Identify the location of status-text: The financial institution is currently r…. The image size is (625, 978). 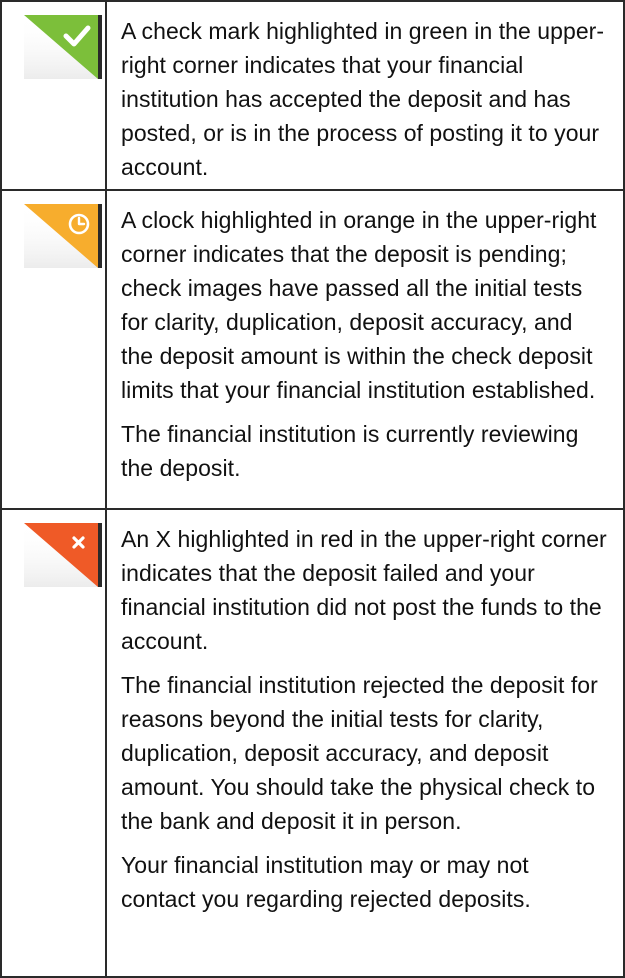
(350, 451).